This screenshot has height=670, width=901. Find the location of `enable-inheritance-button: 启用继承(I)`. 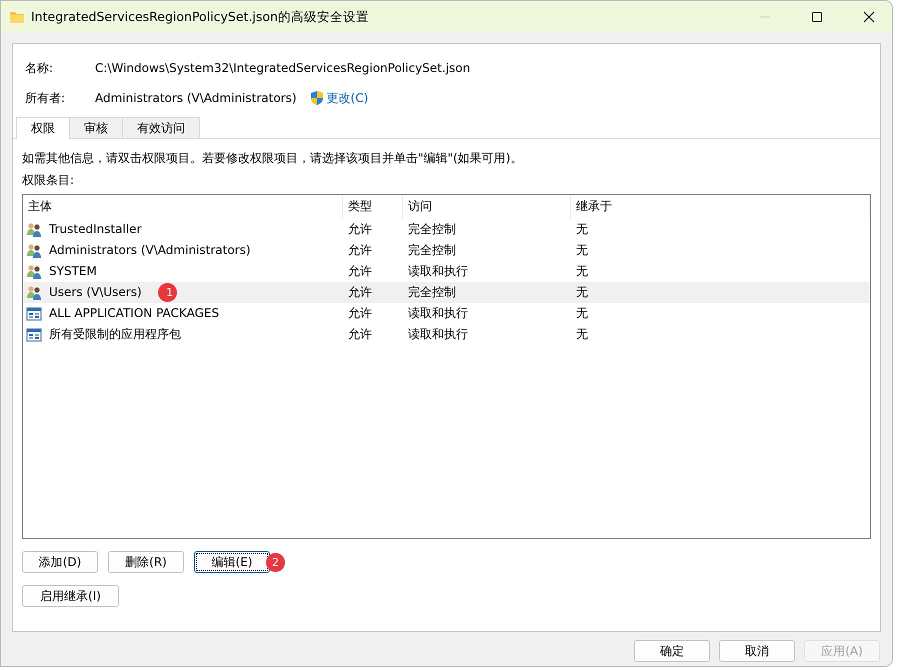

enable-inheritance-button: 启用继承(I) is located at coordinates (70, 596).